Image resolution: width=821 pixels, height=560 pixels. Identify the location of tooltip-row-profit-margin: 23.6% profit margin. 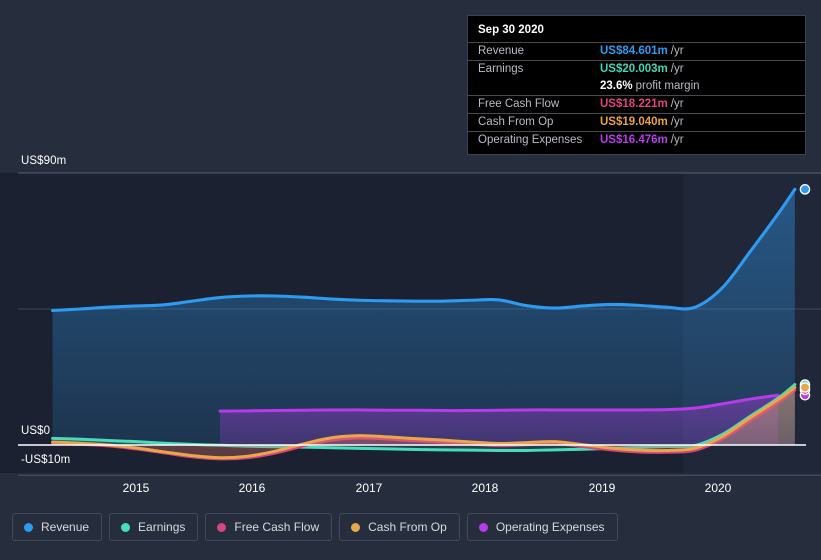
(636, 86).